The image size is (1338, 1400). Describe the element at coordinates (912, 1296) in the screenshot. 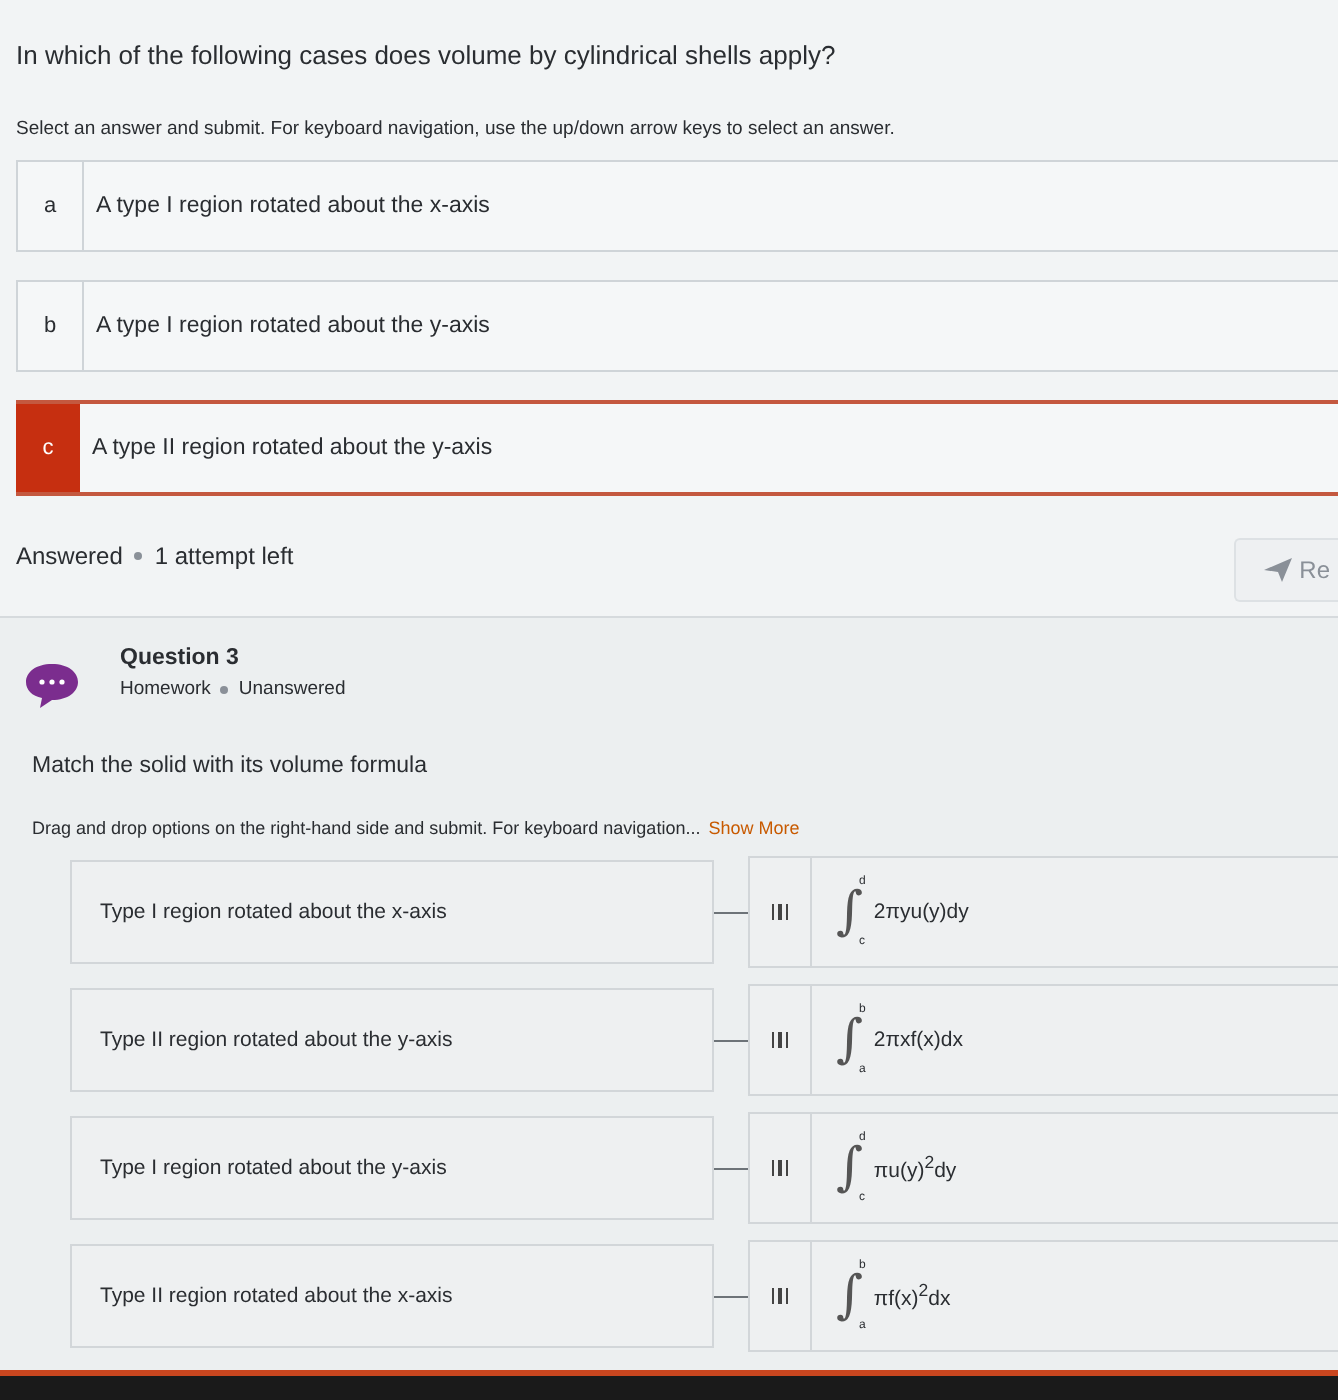

I see `integrand: πf(x)$^{2}$dx` at that location.